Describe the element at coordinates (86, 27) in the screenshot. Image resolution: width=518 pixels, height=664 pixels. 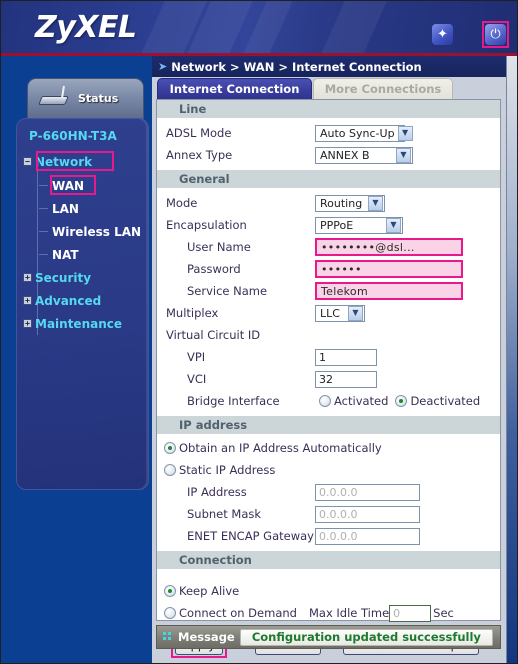
I see `zyxel-logo: ZyXEL` at that location.